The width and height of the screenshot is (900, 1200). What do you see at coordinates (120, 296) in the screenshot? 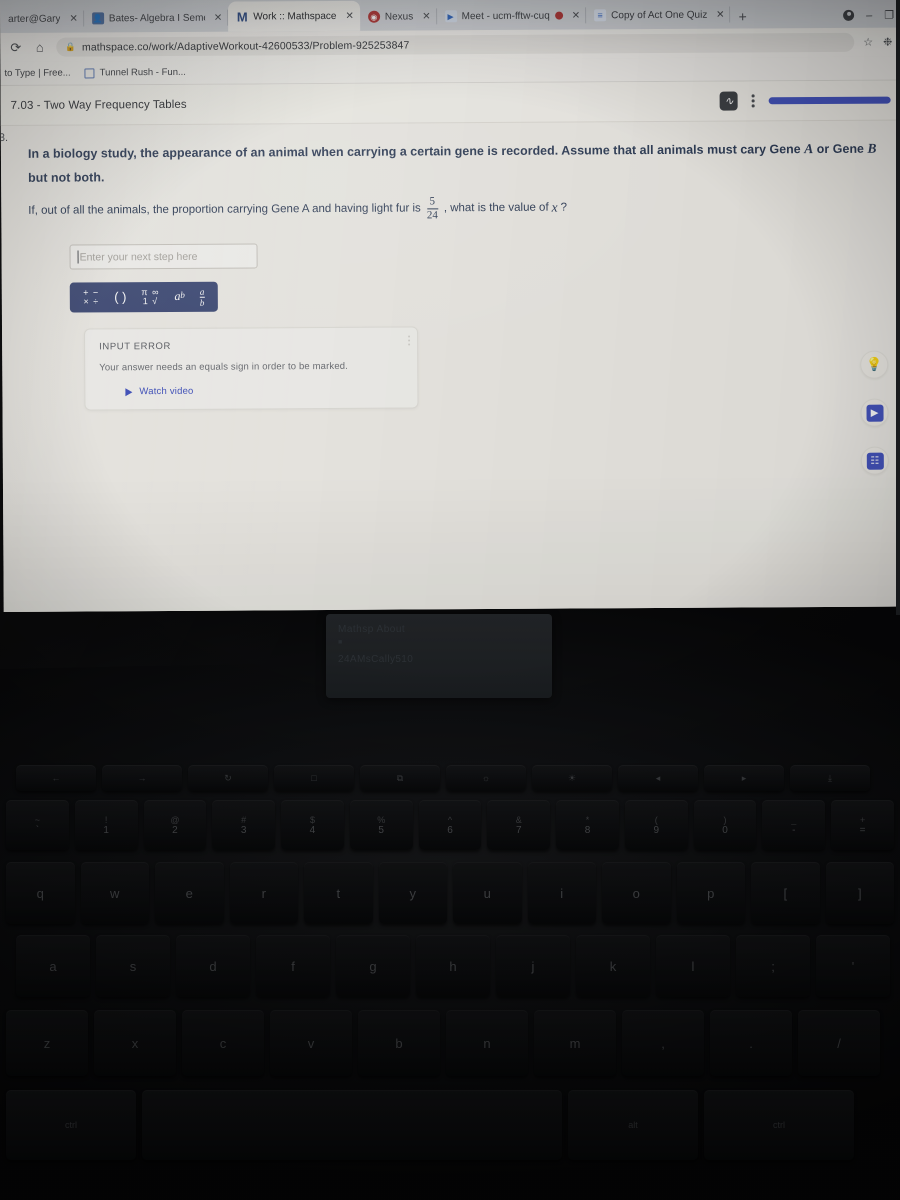
I see `parentheses-button: ( )` at bounding box center [120, 296].